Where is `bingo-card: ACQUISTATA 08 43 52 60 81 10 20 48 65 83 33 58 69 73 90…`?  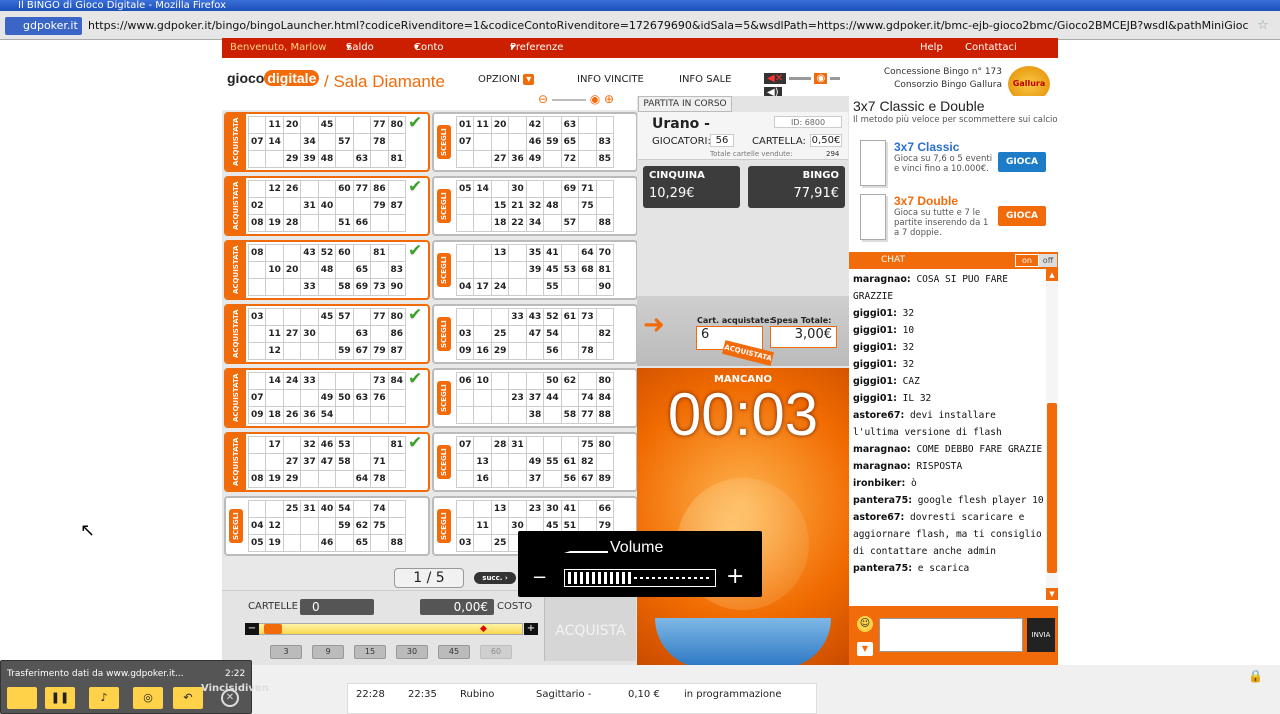 bingo-card: ACQUISTATA 08 43 52 60 81 10 20 48 65 83 33 58 69 73 90… is located at coordinates (327, 270).